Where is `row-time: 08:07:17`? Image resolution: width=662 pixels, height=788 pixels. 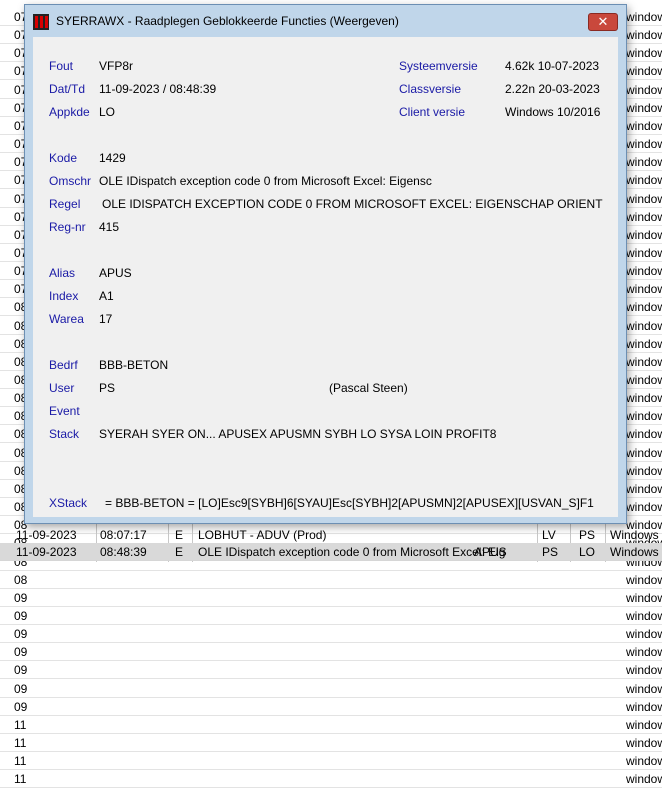 row-time: 08:07:17 is located at coordinates (123, 535).